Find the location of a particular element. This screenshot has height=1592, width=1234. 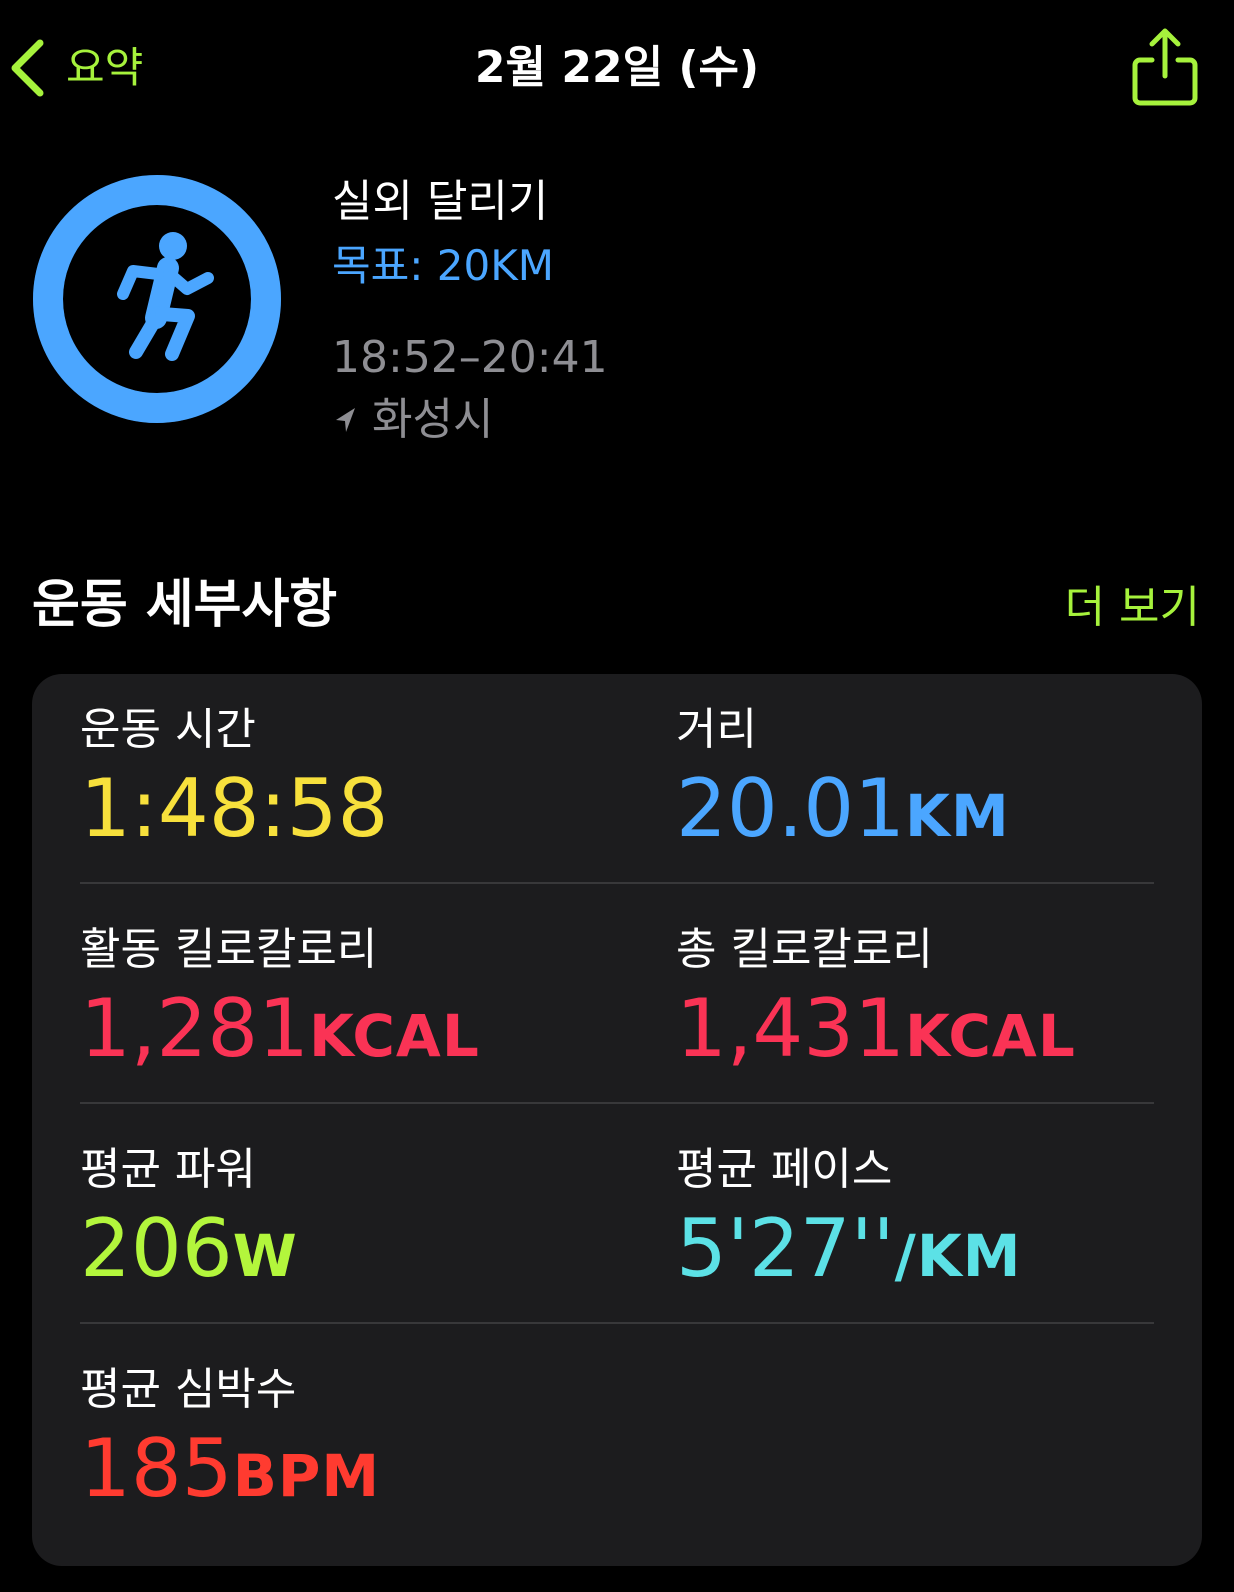

metric-label: 거리 is located at coordinates (716, 729).